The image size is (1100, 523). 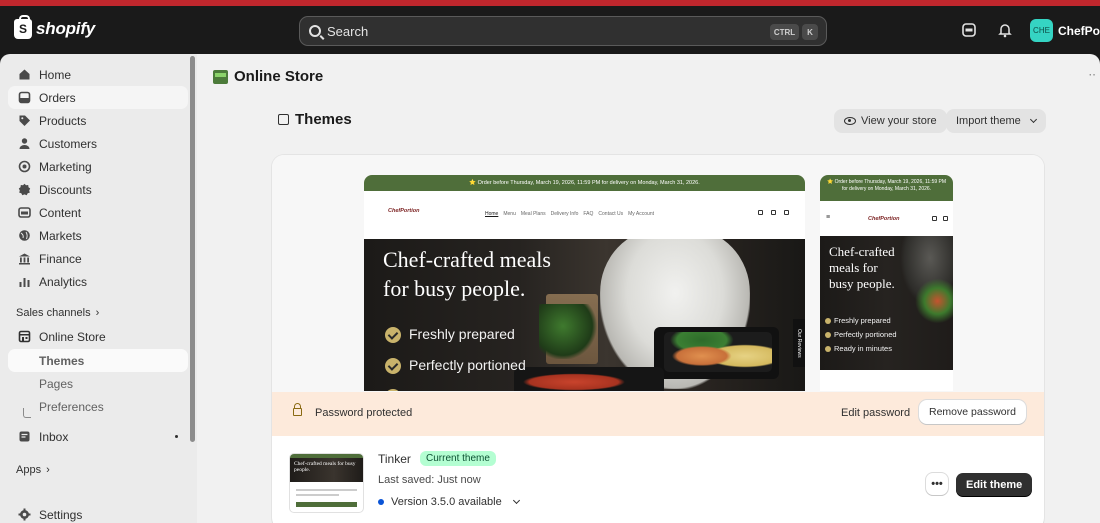 I want to click on avatar: CHE, so click(x=1041, y=30).